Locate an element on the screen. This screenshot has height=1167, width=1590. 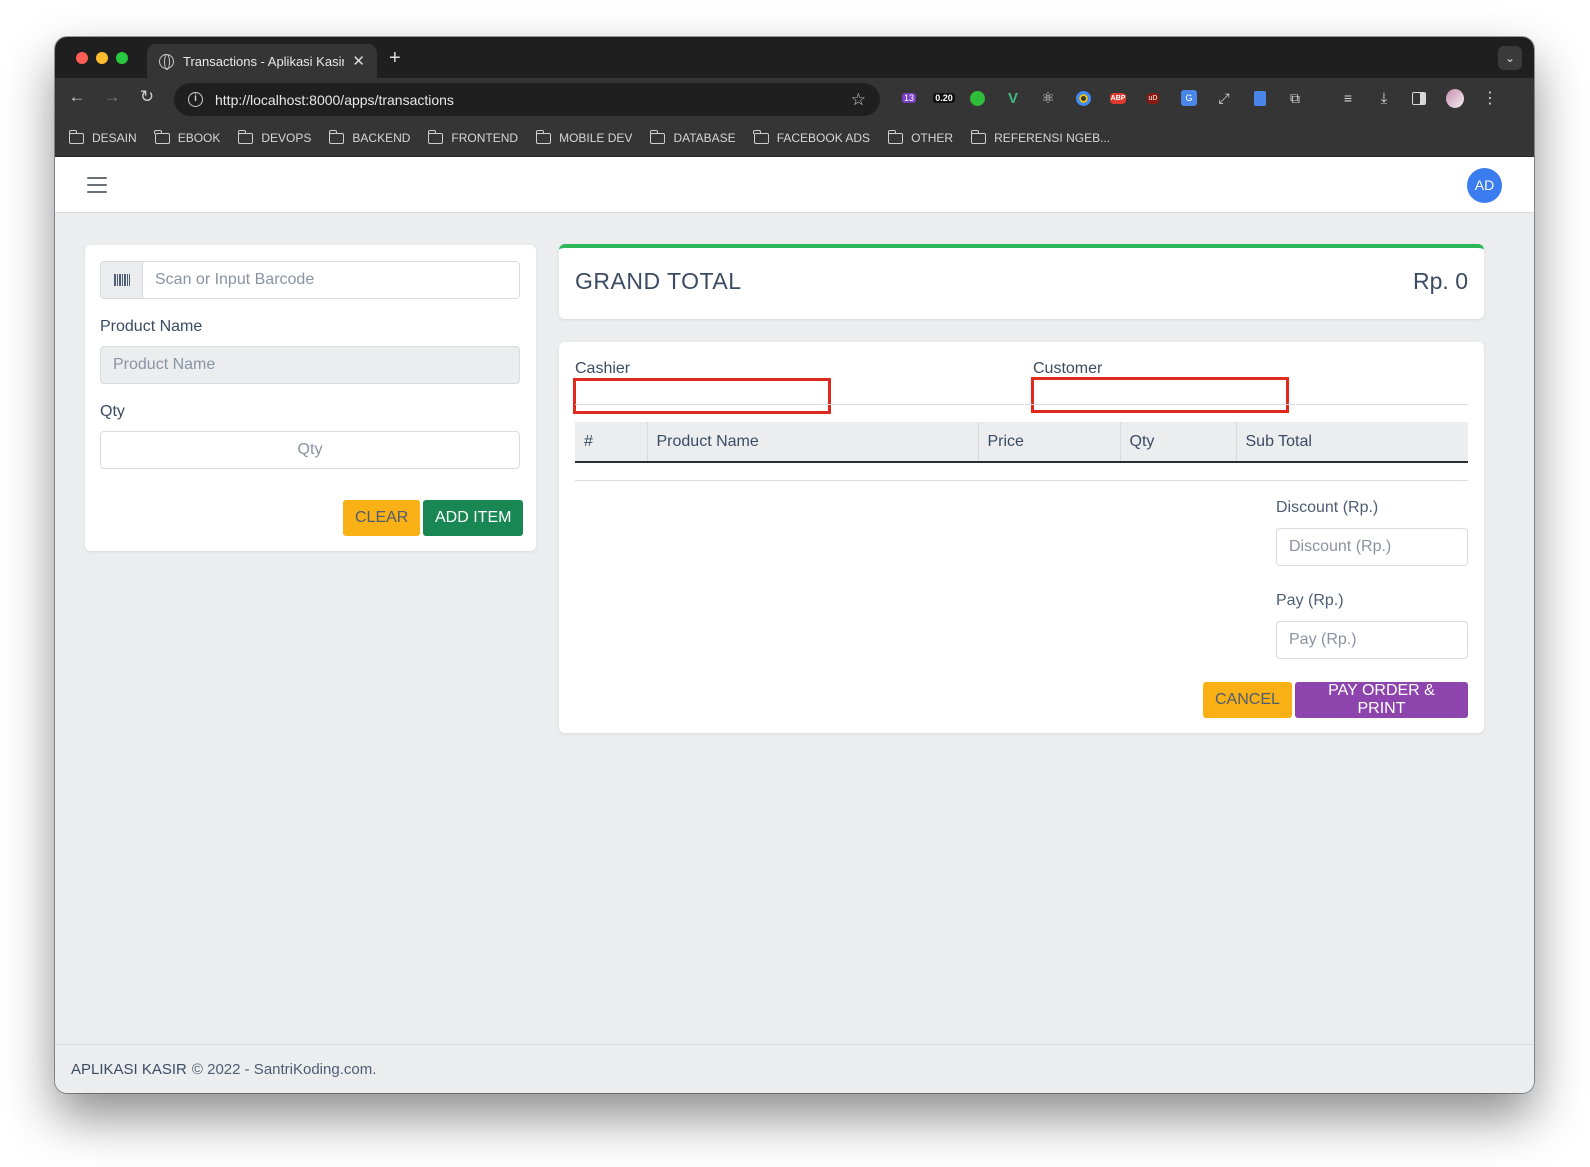
info-divider is located at coordinates (1021, 404).